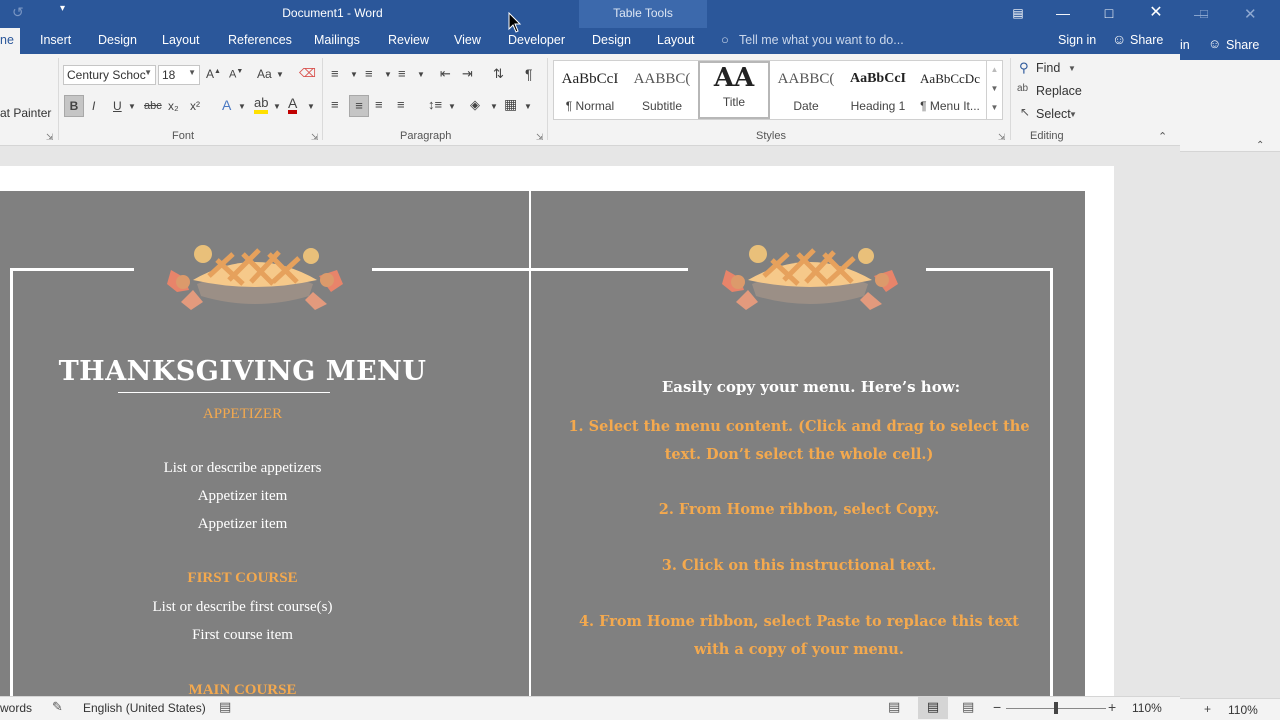 Image resolution: width=1280 pixels, height=720 pixels. What do you see at coordinates (475, 105) in the screenshot?
I see `shading-icon: ◈` at bounding box center [475, 105].